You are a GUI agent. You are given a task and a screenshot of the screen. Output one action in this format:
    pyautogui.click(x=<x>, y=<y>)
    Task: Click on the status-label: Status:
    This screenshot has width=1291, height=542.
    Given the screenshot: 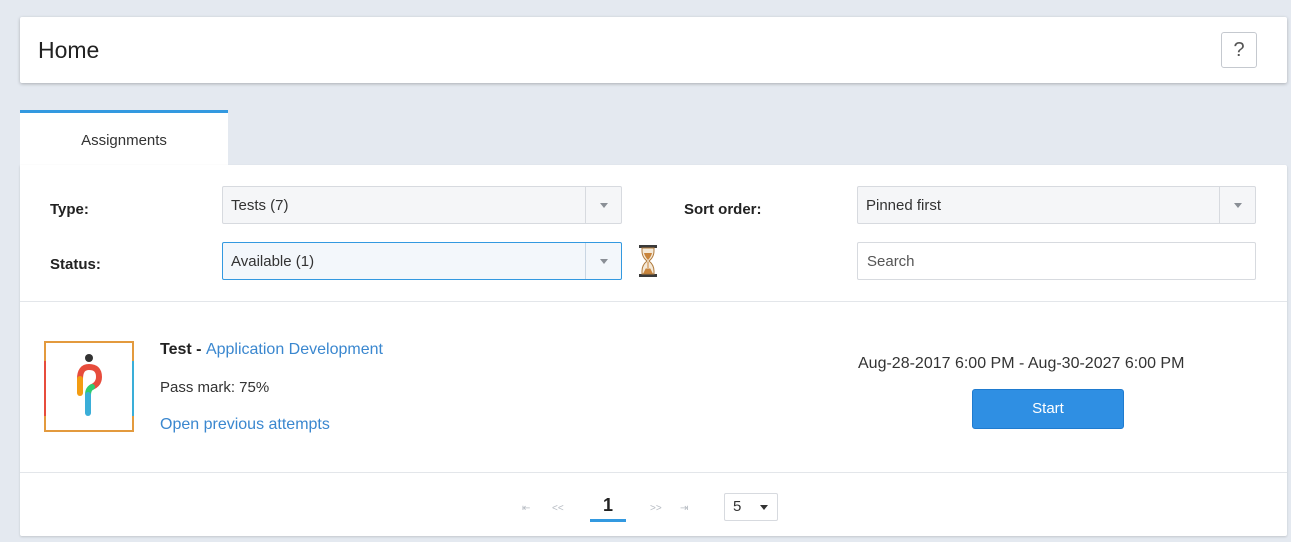 What is the action you would take?
    pyautogui.click(x=75, y=264)
    